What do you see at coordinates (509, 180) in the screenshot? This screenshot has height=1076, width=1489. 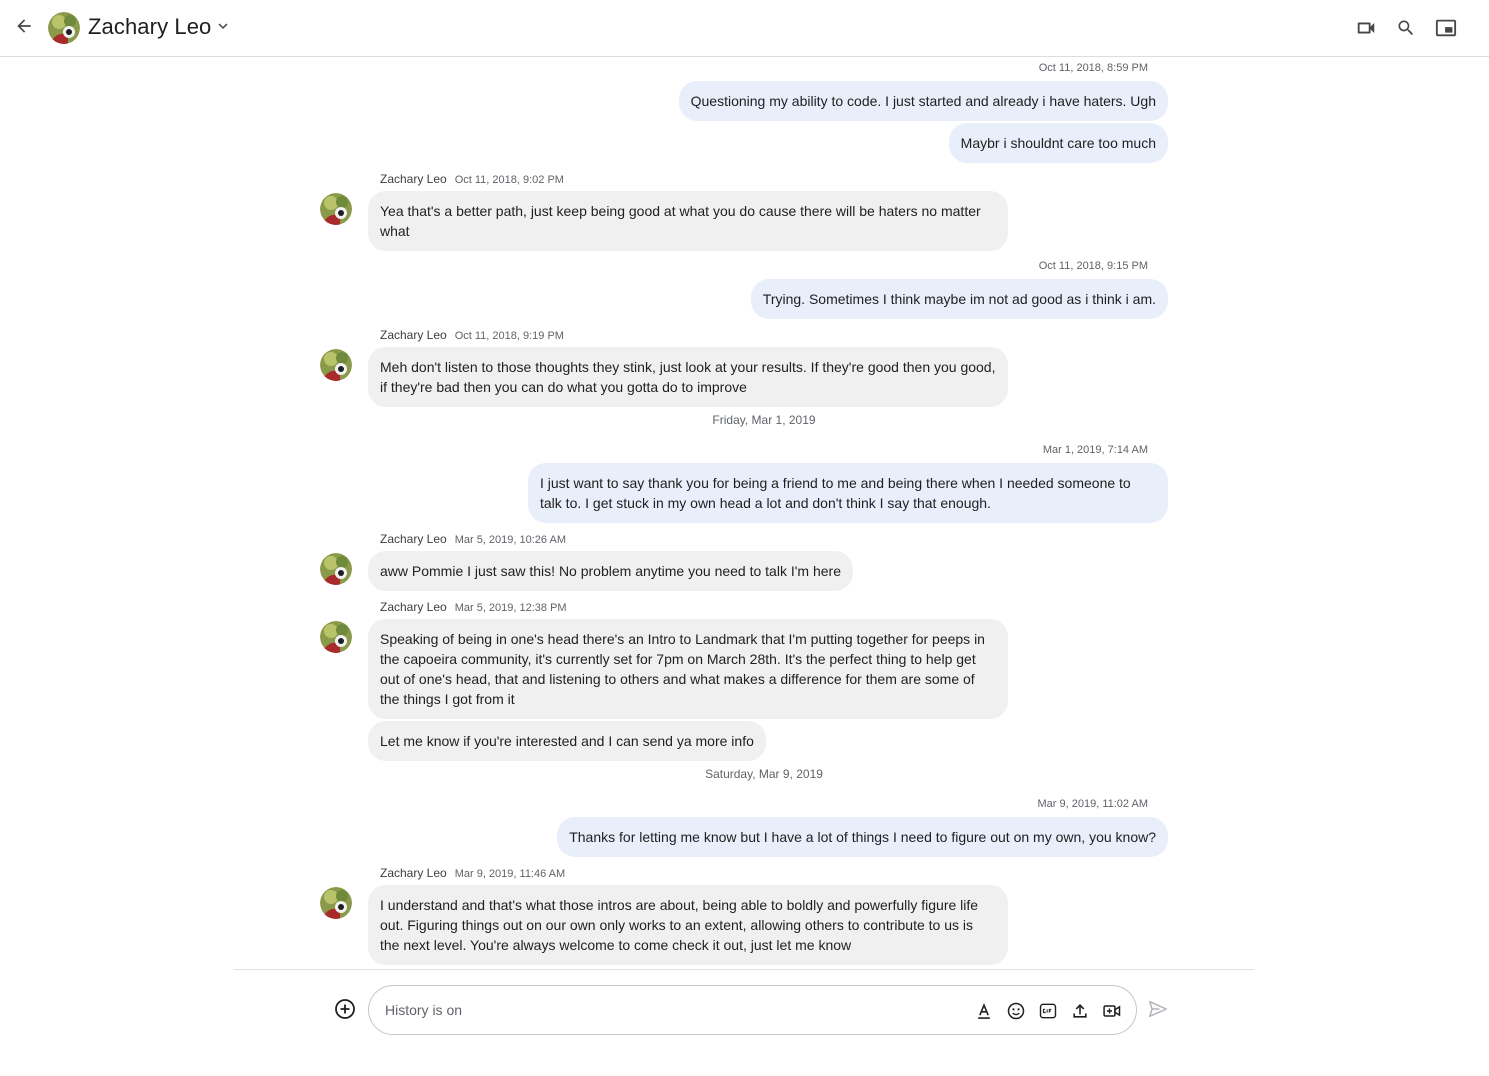 I see `message-timestamp: Oct 11, 2018, 9:02 PM` at bounding box center [509, 180].